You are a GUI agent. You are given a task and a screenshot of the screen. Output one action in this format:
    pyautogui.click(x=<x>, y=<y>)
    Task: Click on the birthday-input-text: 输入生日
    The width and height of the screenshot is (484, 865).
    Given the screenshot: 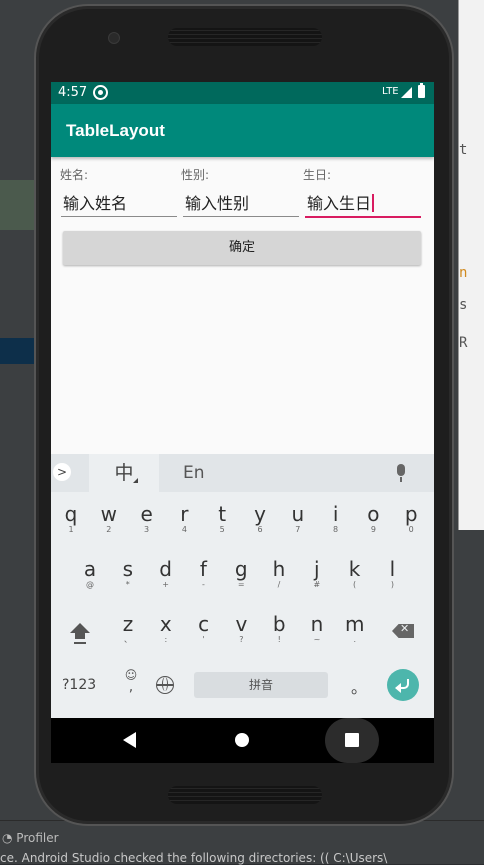 What is the action you would take?
    pyautogui.click(x=339, y=203)
    